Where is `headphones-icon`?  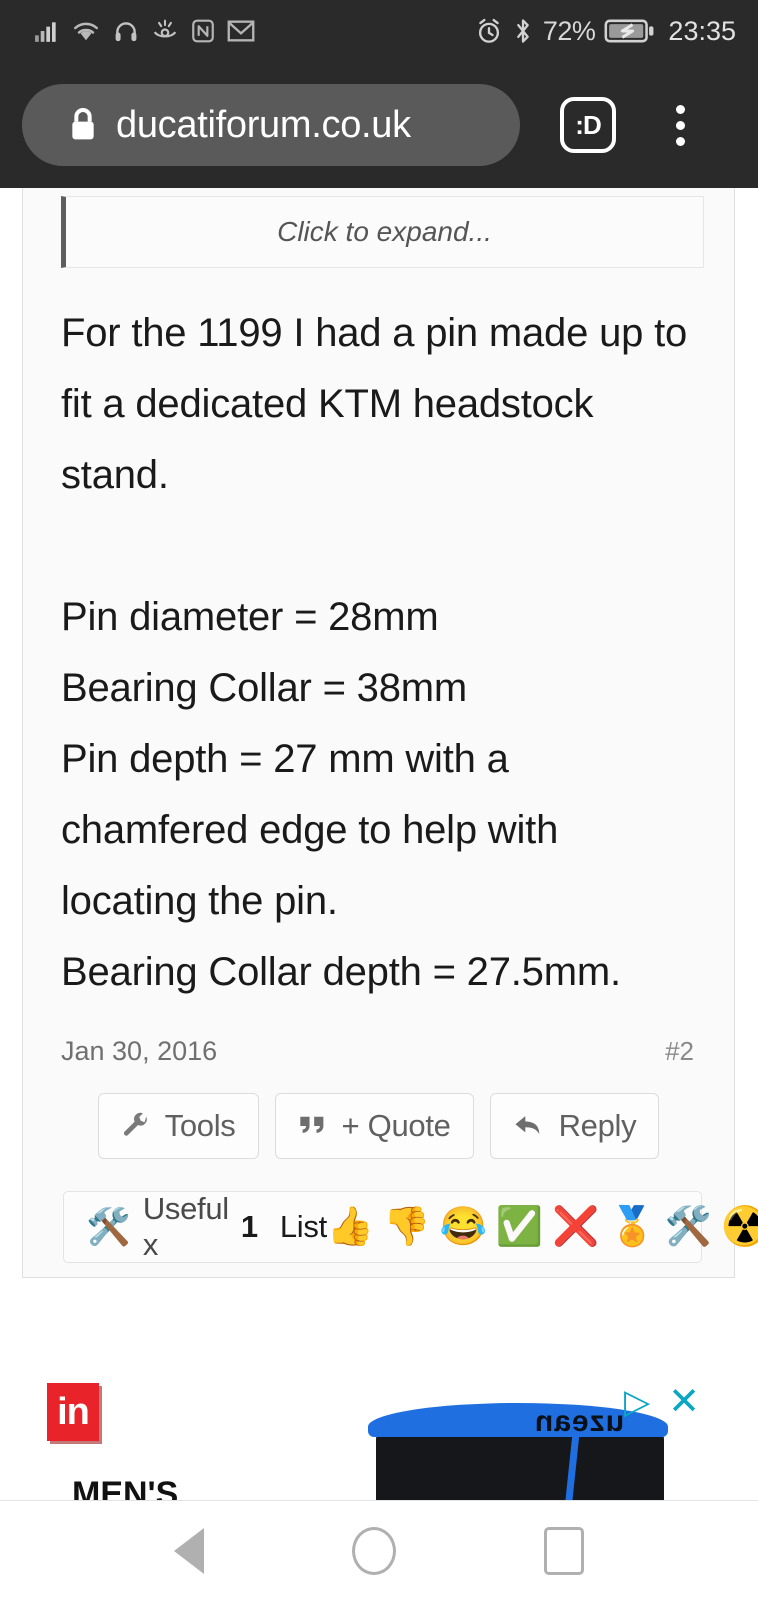 headphones-icon is located at coordinates (126, 32).